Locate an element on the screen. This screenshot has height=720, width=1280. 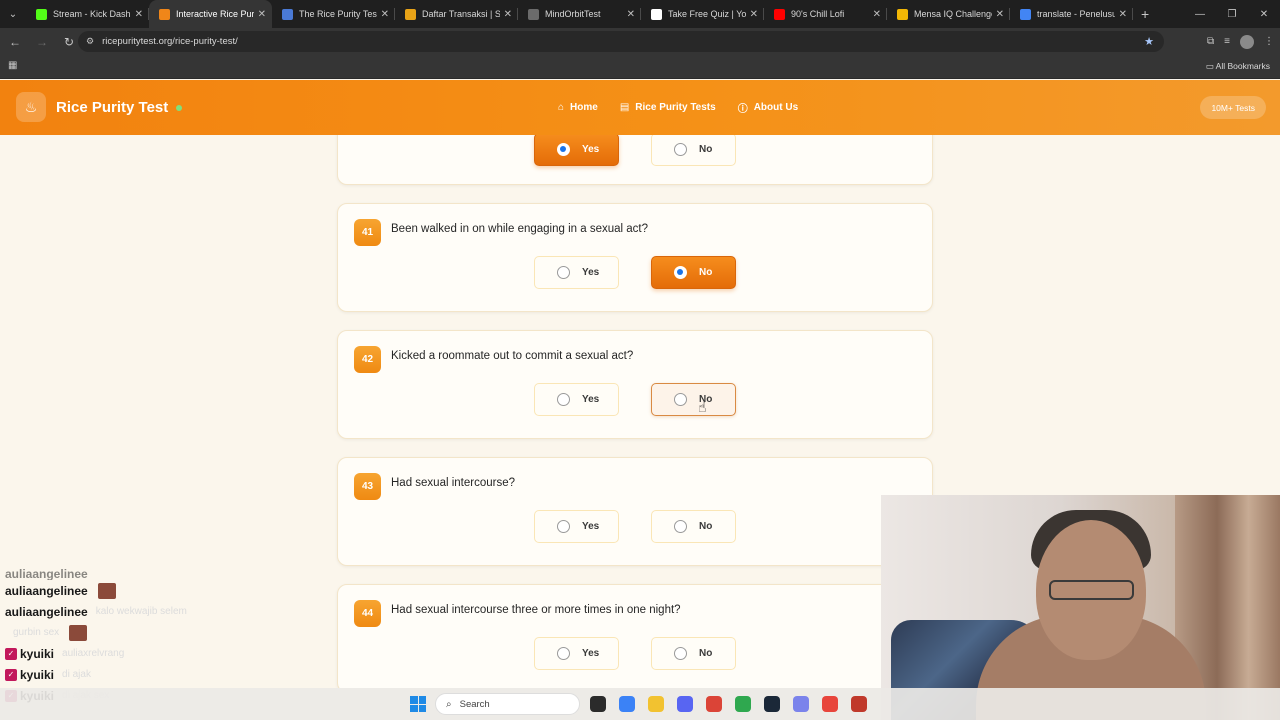
profile-avatar is located at coordinates (1247, 41).